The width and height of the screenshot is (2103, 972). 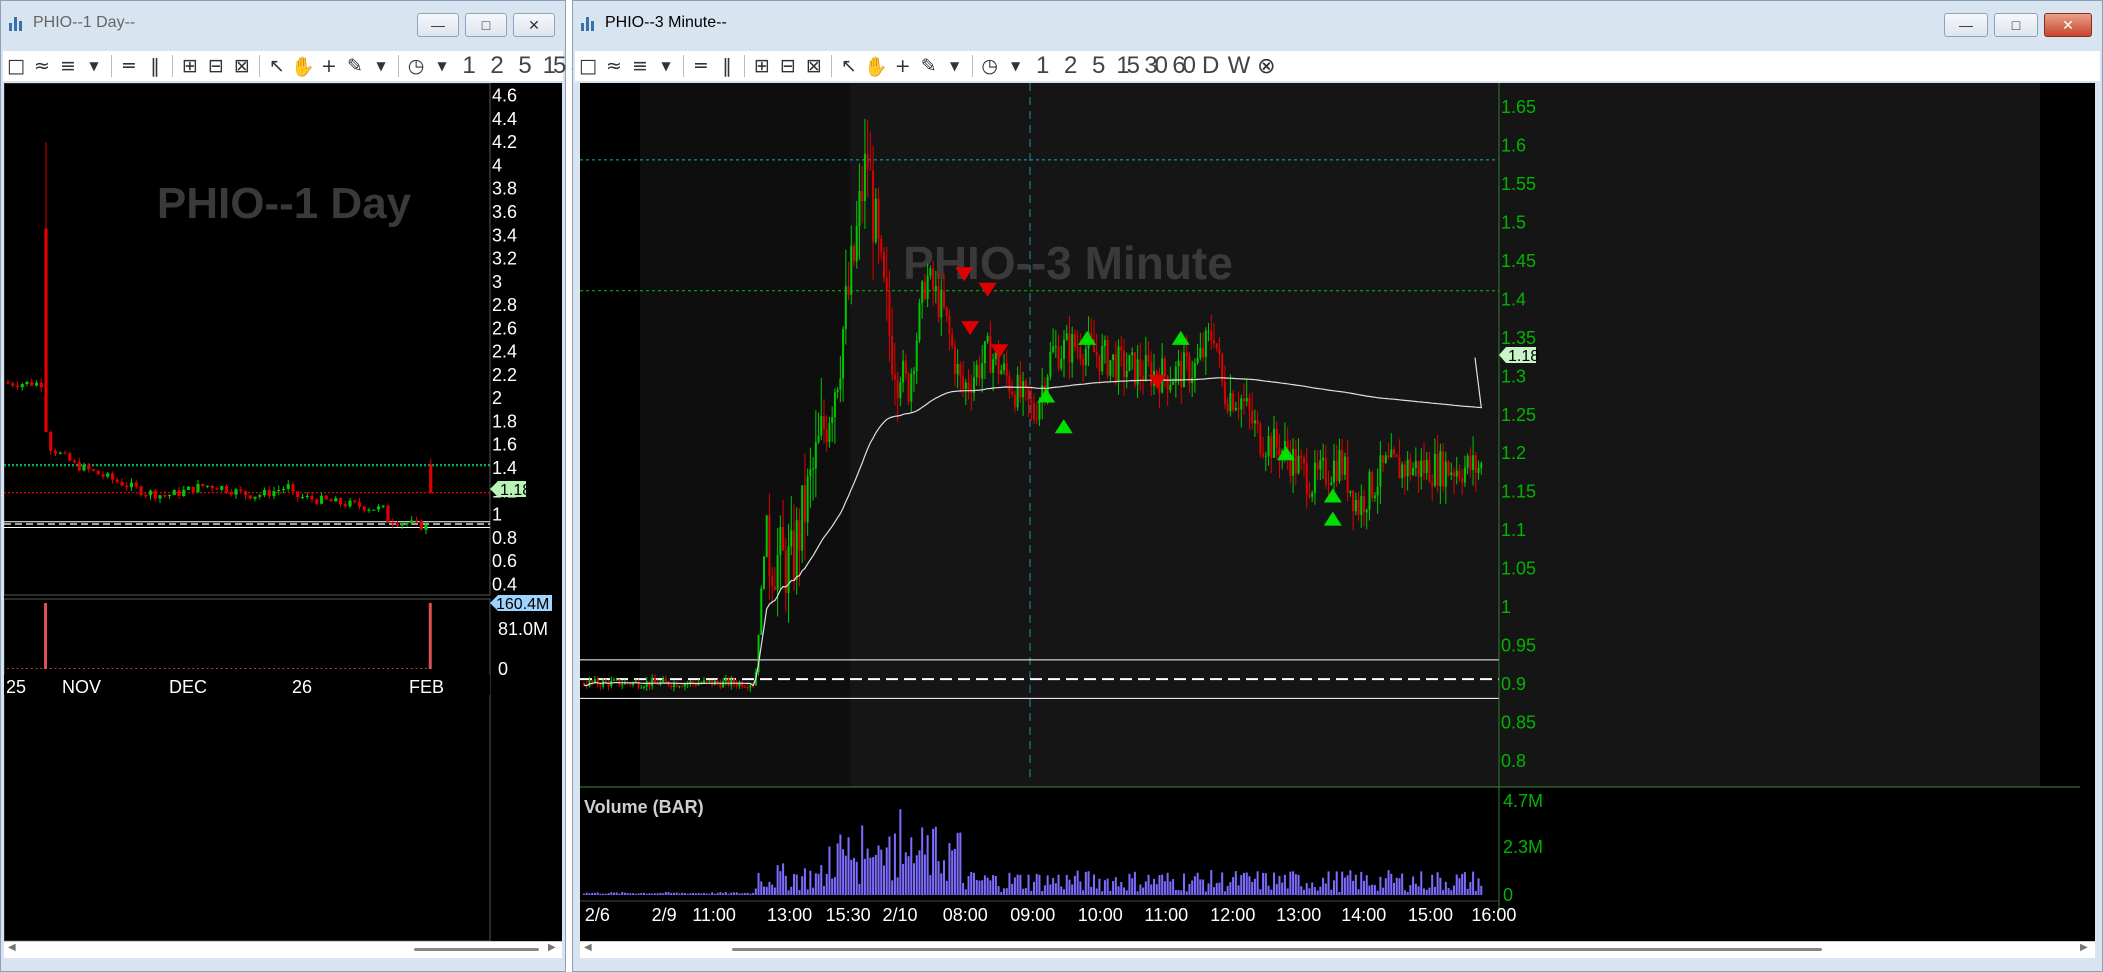 What do you see at coordinates (504, 235) in the screenshot?
I see `y-tick-label: 3.4` at bounding box center [504, 235].